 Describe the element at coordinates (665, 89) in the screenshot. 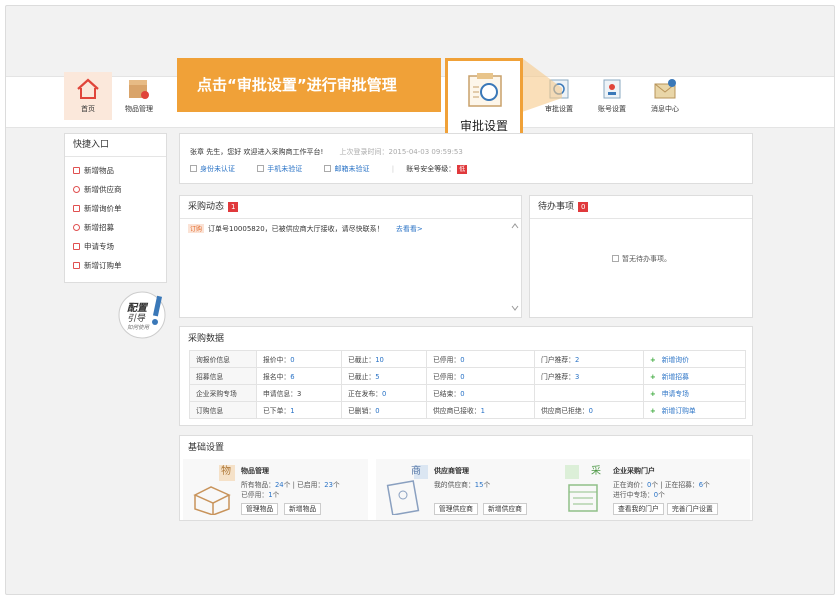

I see `envelope-icon` at that location.